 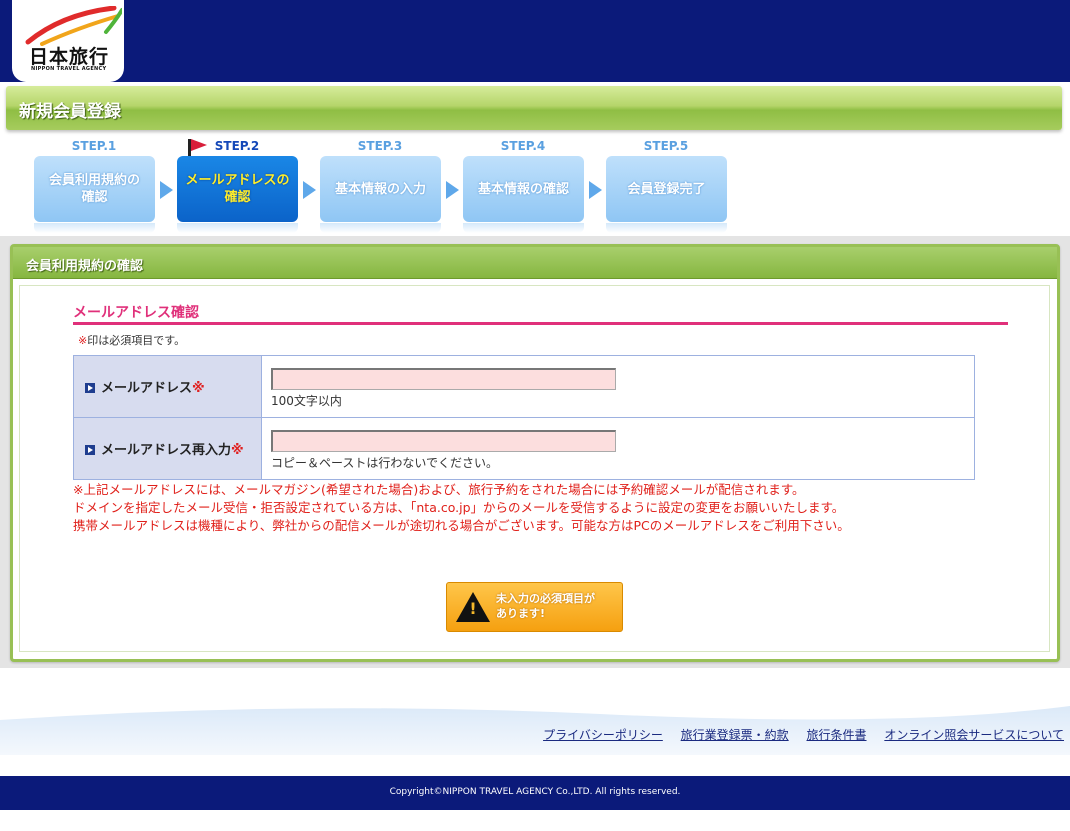 I want to click on step-3-reflection, so click(x=380, y=228).